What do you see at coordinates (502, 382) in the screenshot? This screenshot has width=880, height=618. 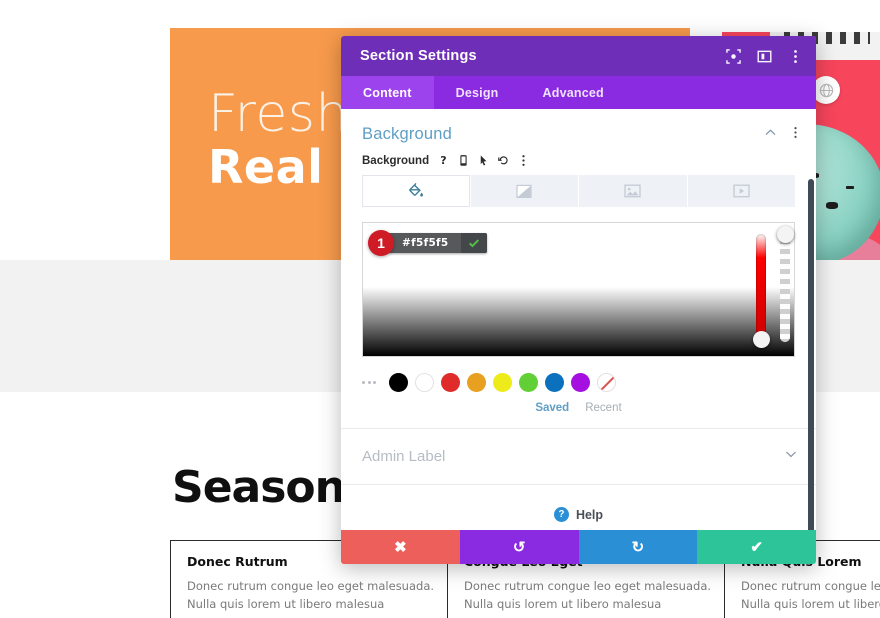 I see `swatch-yellow` at bounding box center [502, 382].